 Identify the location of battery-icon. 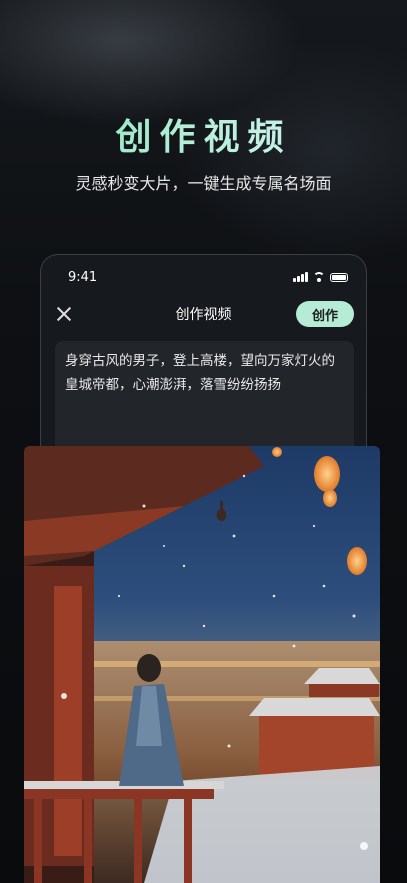
(339, 277).